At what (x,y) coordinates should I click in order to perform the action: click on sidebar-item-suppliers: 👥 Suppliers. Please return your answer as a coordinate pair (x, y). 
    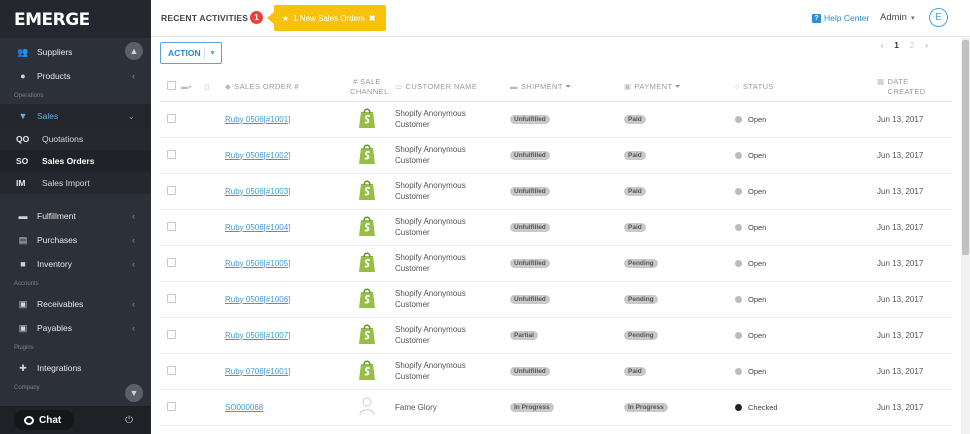
    Looking at the image, I should click on (75, 52).